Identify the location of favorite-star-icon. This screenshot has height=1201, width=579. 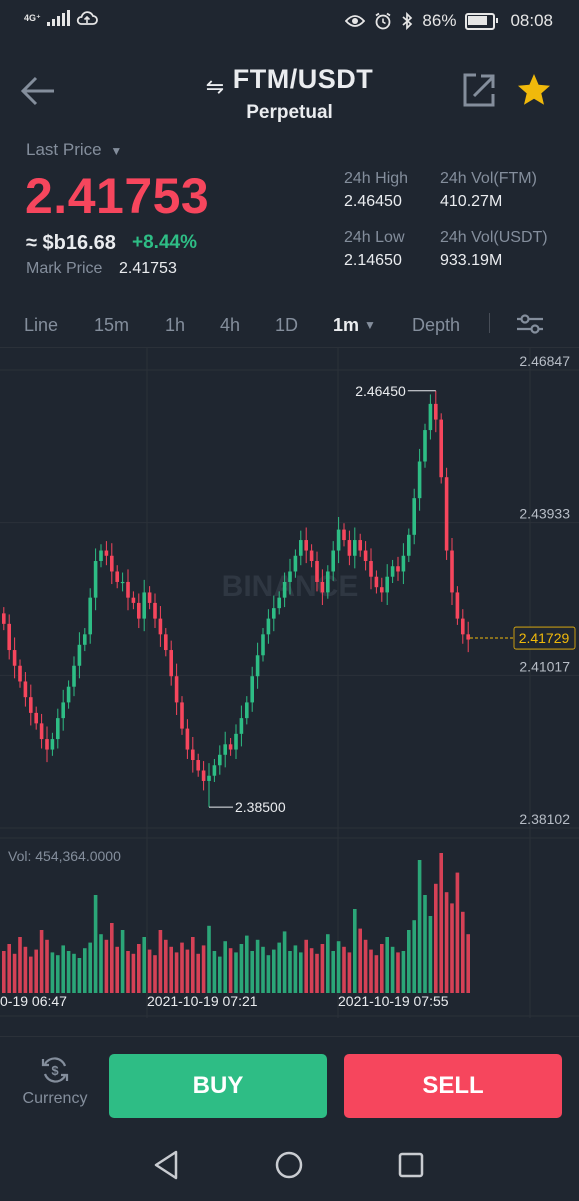
(534, 90).